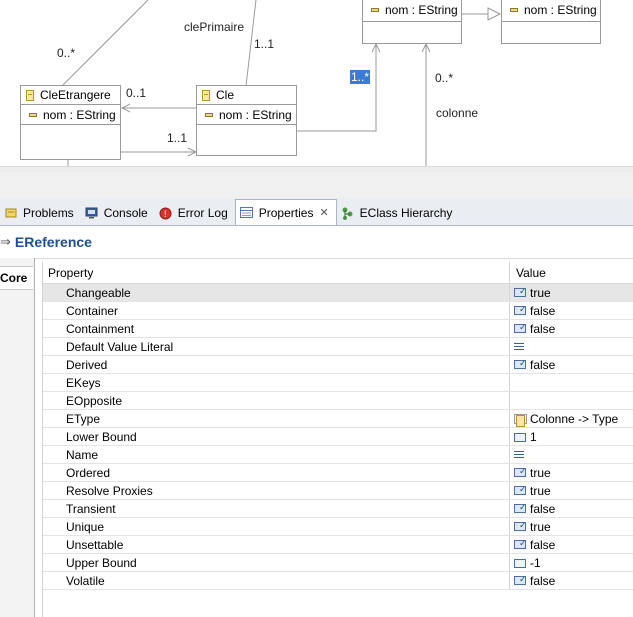  I want to click on tab-label: Properties, so click(286, 212).